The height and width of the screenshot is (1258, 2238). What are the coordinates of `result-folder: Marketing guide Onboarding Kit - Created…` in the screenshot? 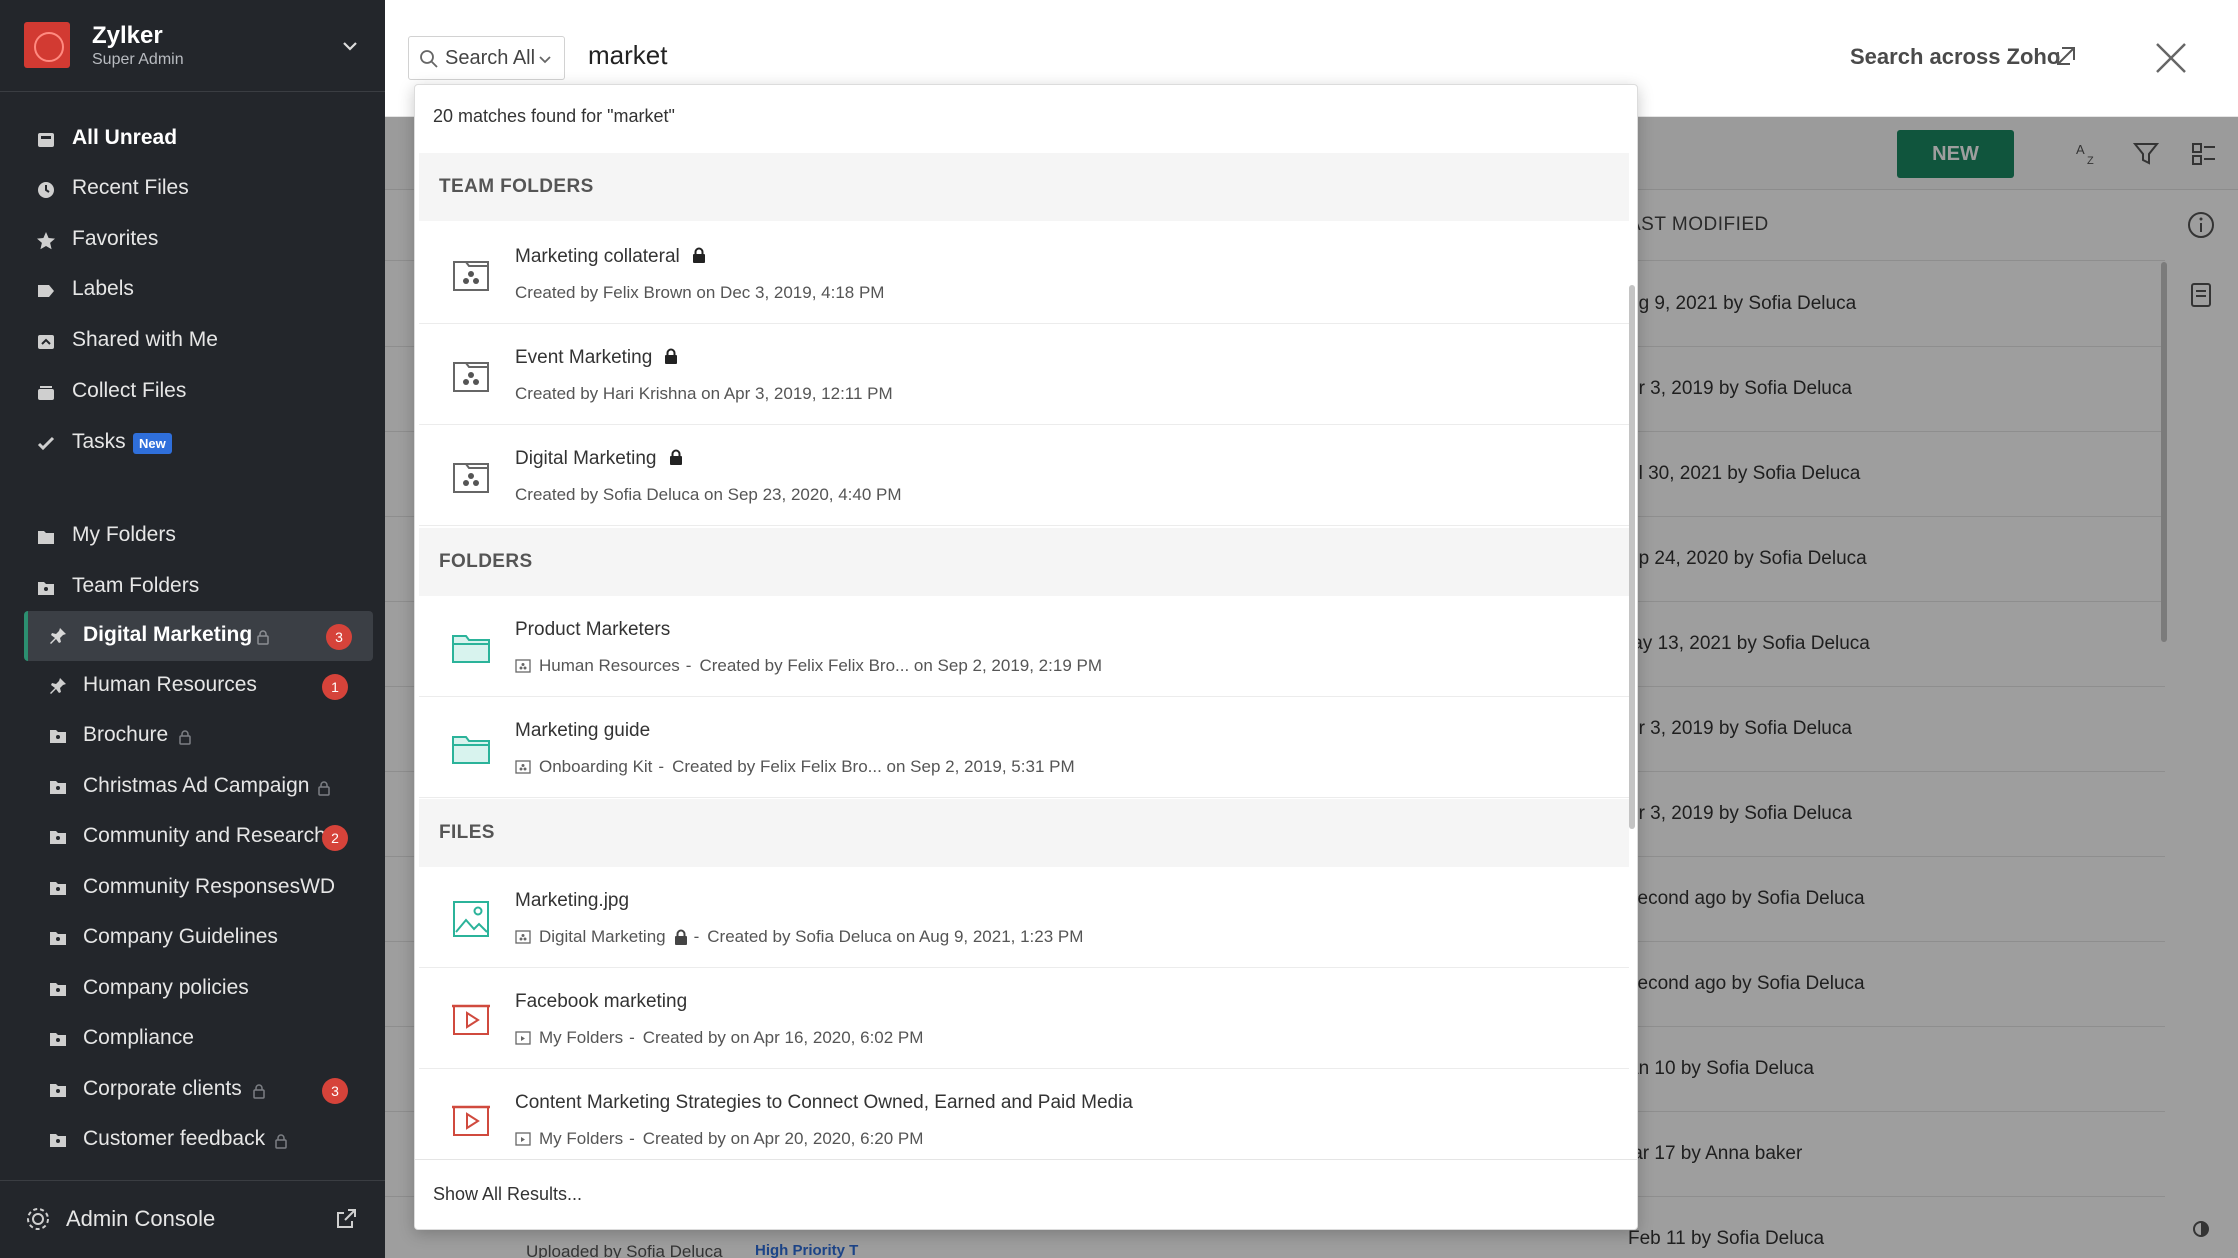 It's located at (1024, 747).